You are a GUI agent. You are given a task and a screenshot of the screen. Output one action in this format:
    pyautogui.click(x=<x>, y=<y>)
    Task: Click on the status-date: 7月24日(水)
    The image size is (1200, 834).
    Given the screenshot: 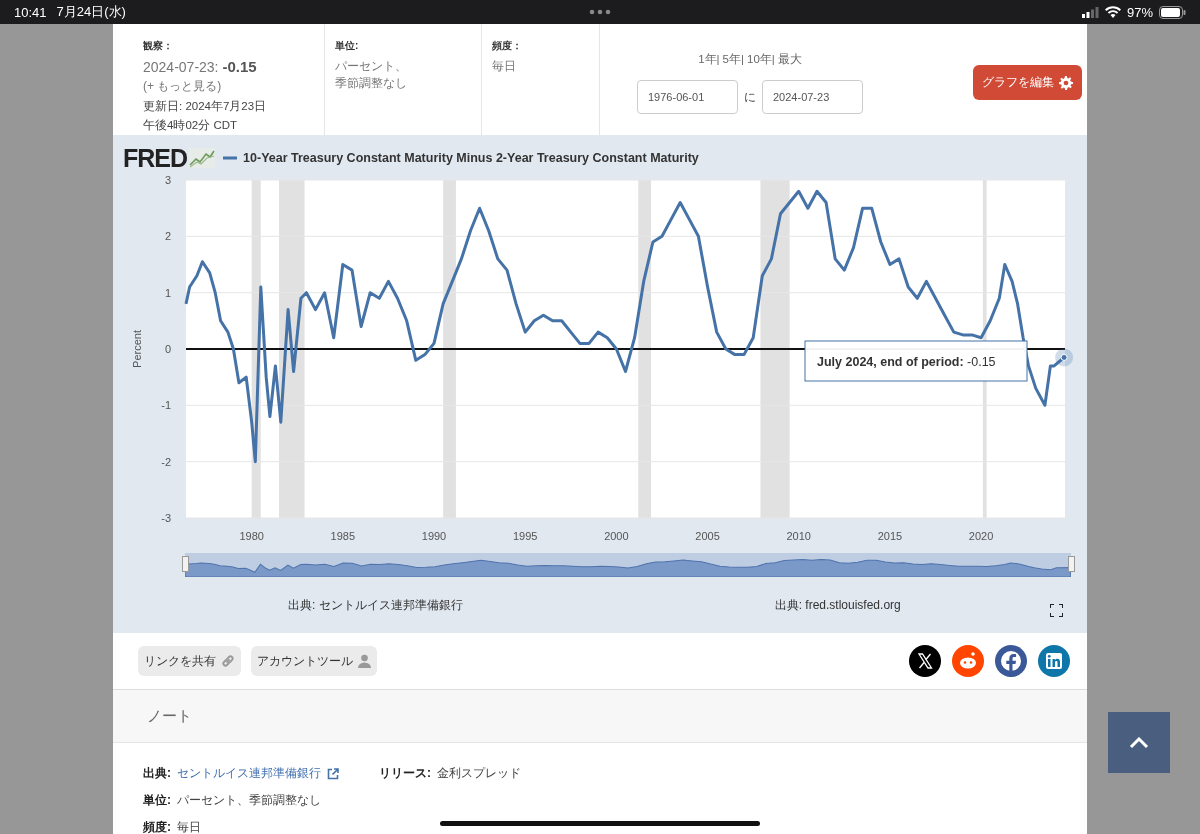 What is the action you would take?
    pyautogui.click(x=91, y=12)
    